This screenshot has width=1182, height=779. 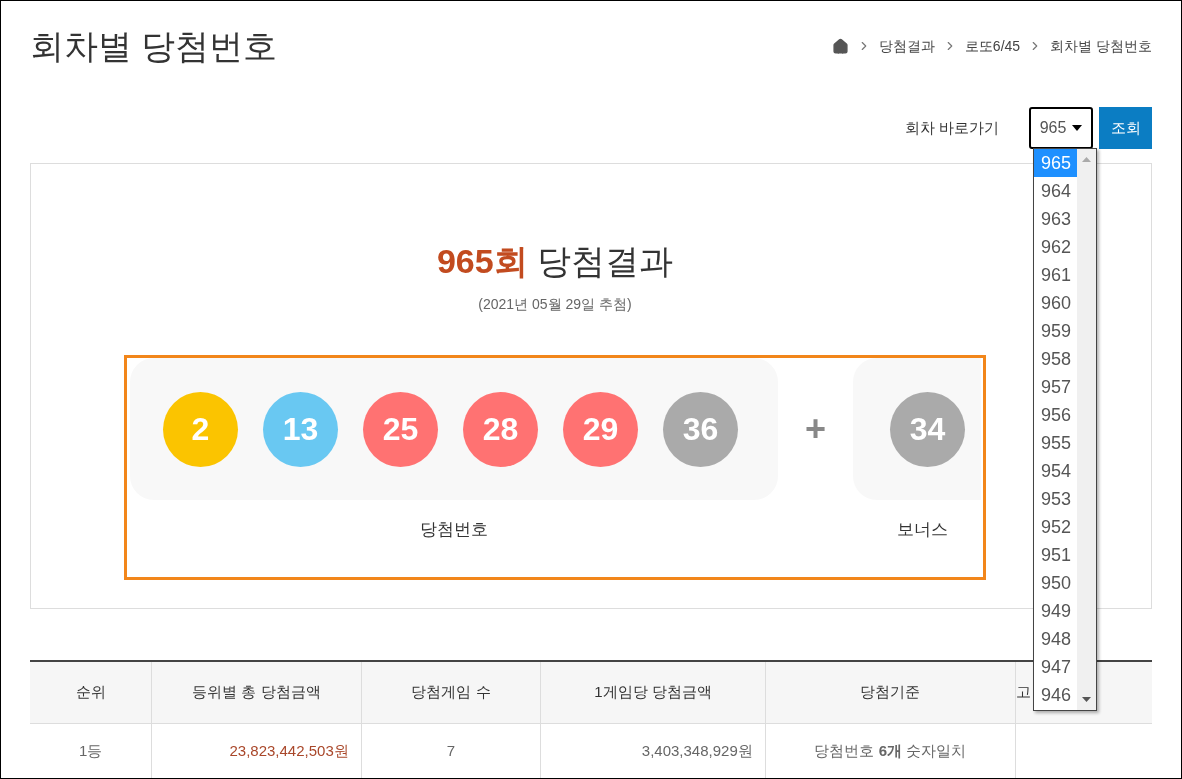 What do you see at coordinates (454, 530) in the screenshot?
I see `numbers-label: 당첨번호` at bounding box center [454, 530].